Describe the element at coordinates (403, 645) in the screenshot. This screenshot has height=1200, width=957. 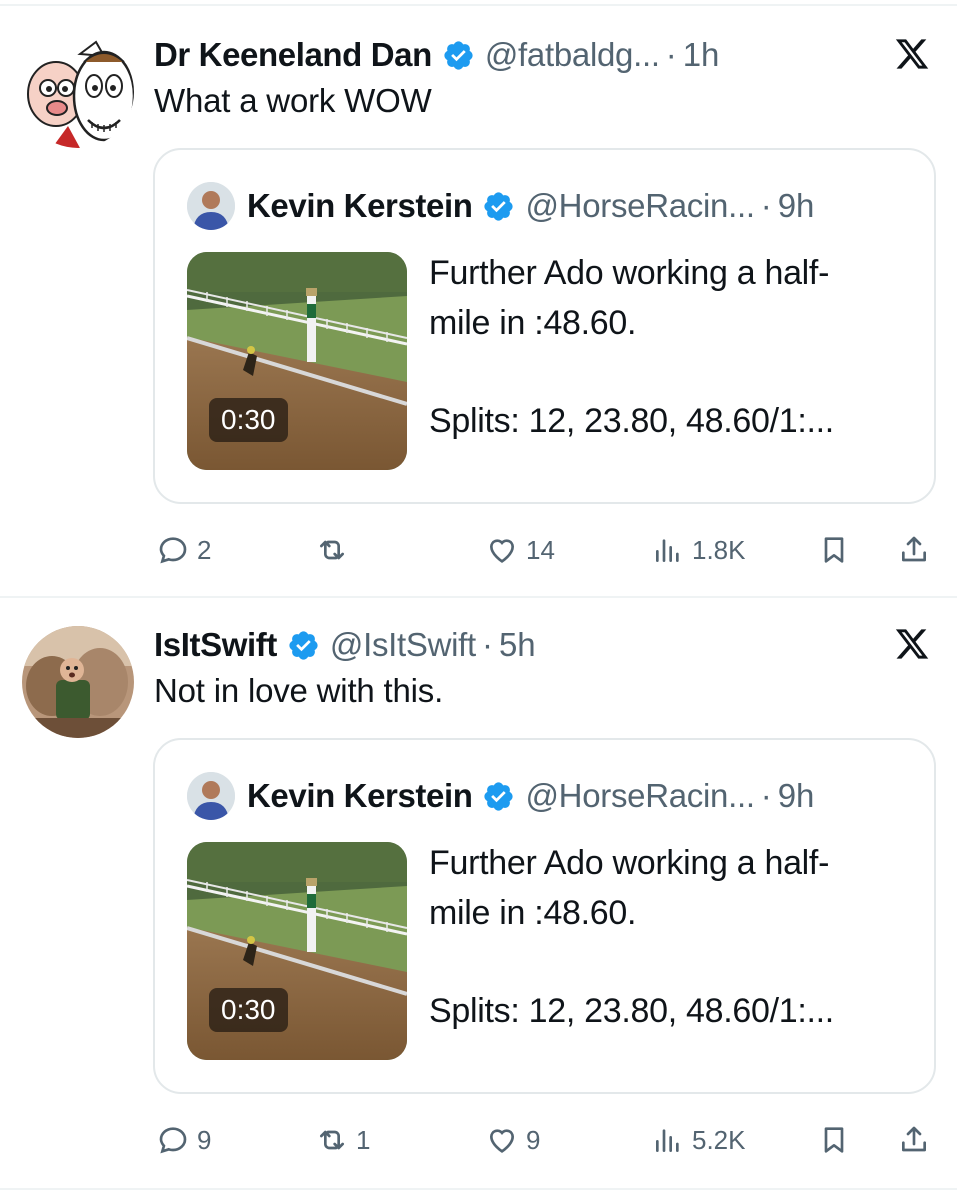
I see `author-handle: @IsItSwift` at that location.